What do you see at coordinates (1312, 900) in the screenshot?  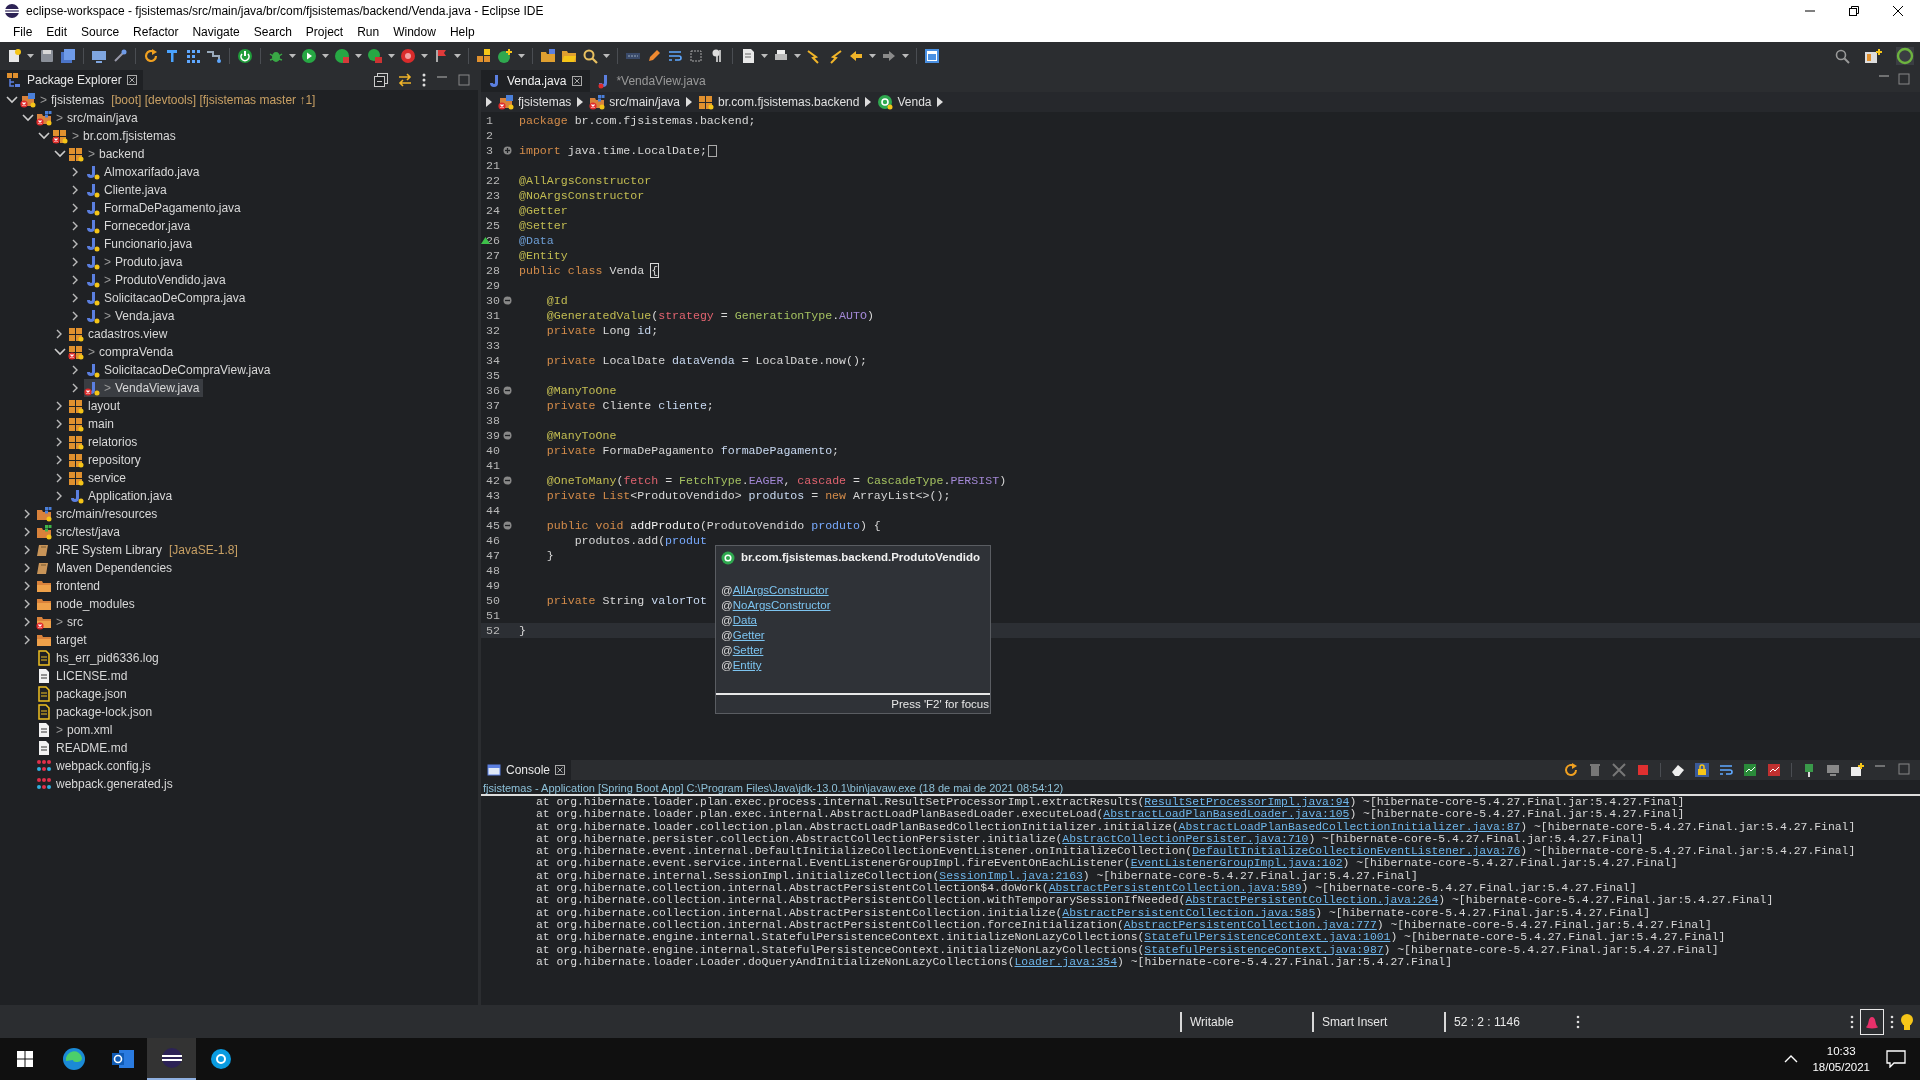 I see `source-link: AbstractPersistentCollection.java:264` at bounding box center [1312, 900].